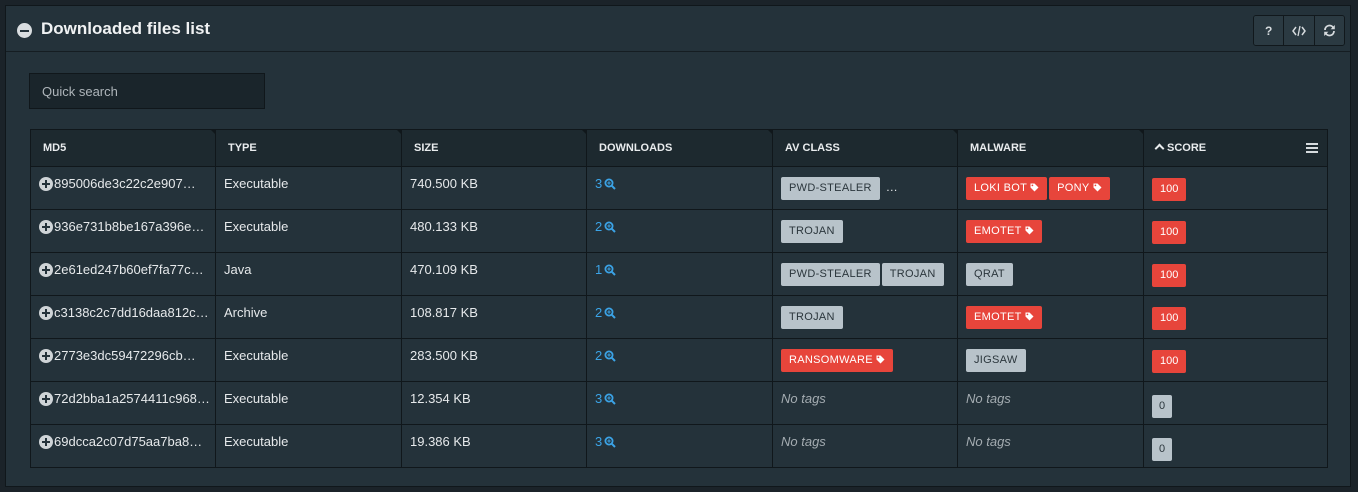 The width and height of the screenshot is (1358, 492). I want to click on hamburger-menu-icon, so click(1312, 148).